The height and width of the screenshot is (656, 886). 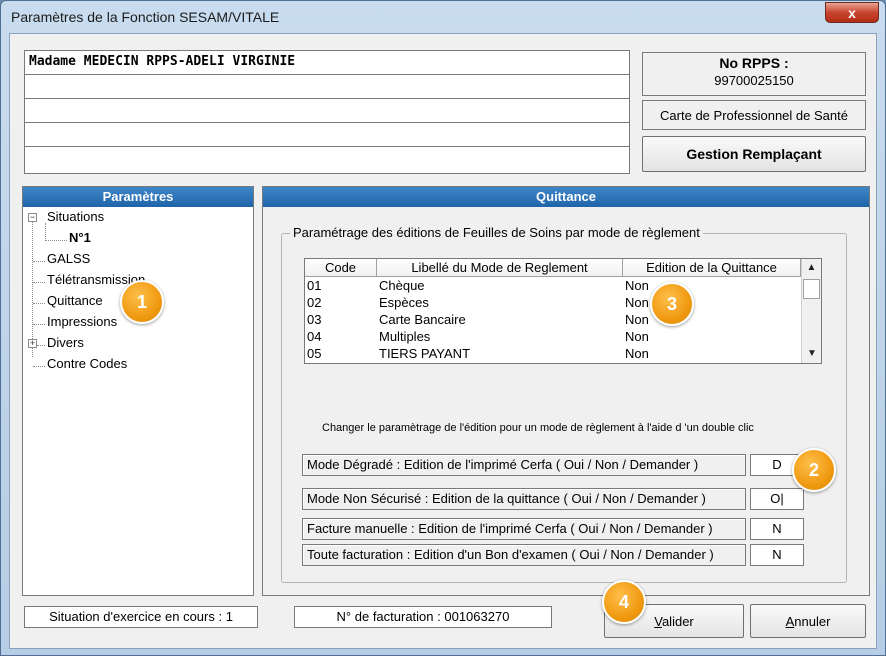 I want to click on column-header-label: Libellé du Mode de Reglement, so click(x=500, y=267).